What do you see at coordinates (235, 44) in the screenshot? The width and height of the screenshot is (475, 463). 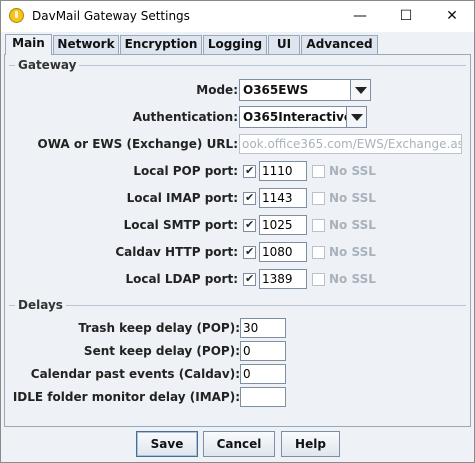 I see `tab-logging: Logging` at bounding box center [235, 44].